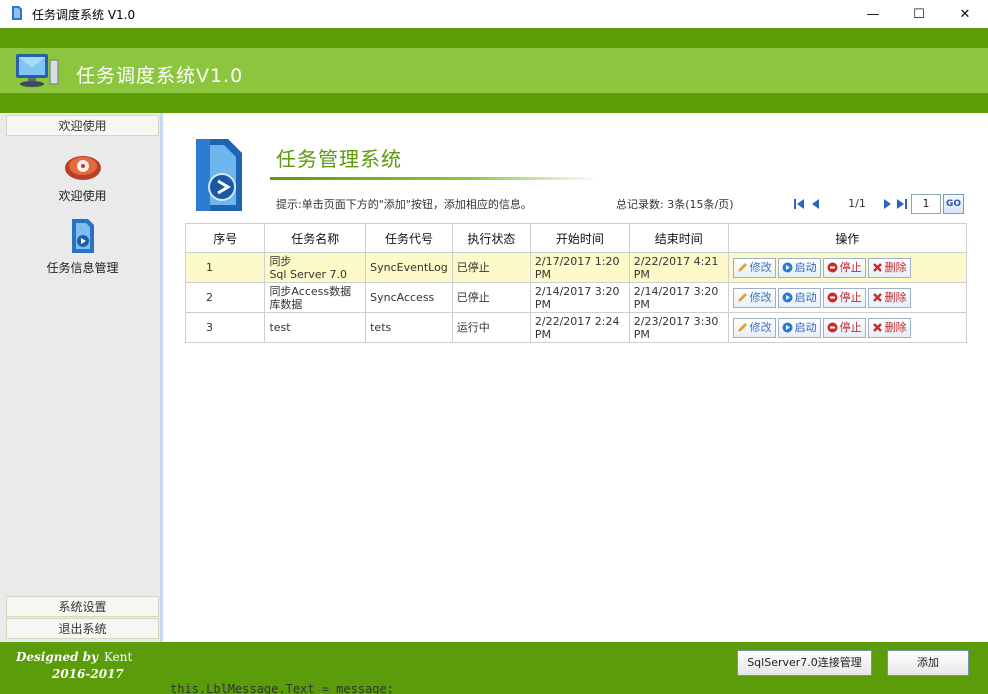 The width and height of the screenshot is (988, 694). Describe the element at coordinates (491, 238) in the screenshot. I see `col-header-status: 执行状态` at that location.